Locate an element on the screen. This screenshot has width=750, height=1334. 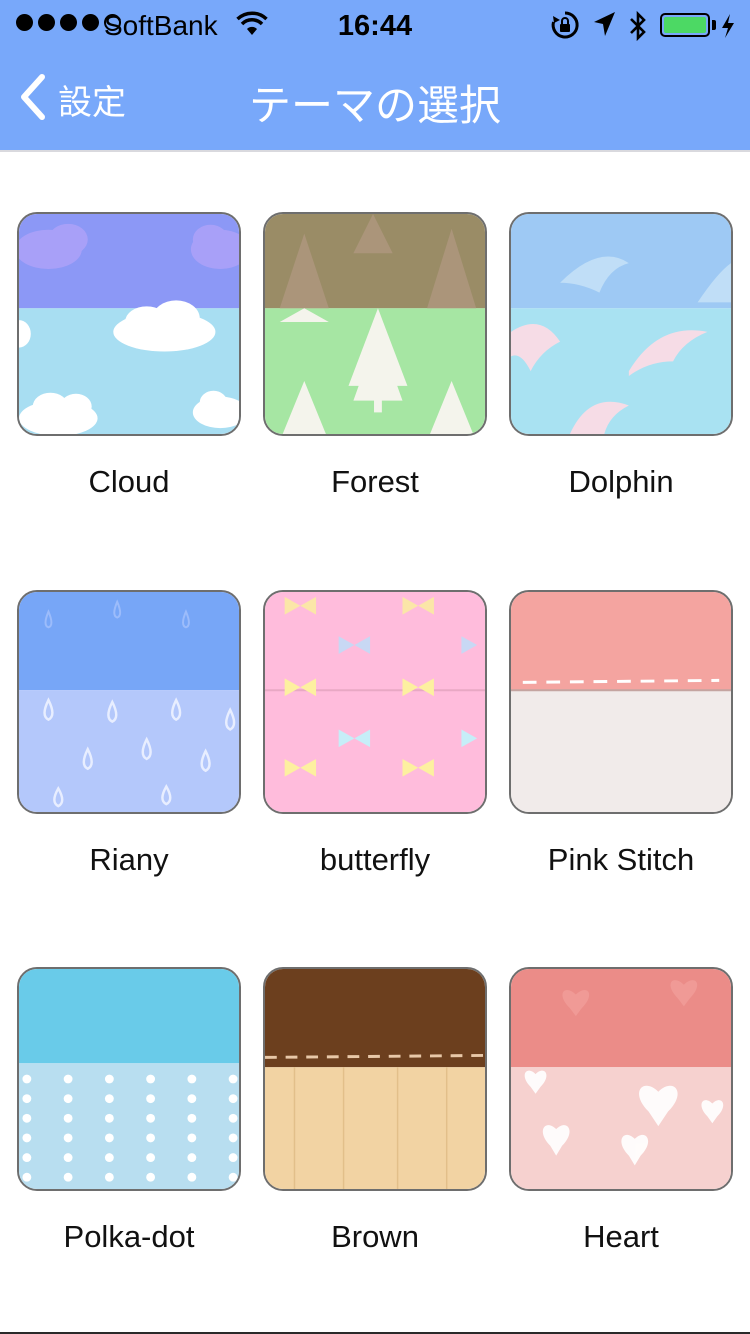
battery-level-fill is located at coordinates (685, 25).